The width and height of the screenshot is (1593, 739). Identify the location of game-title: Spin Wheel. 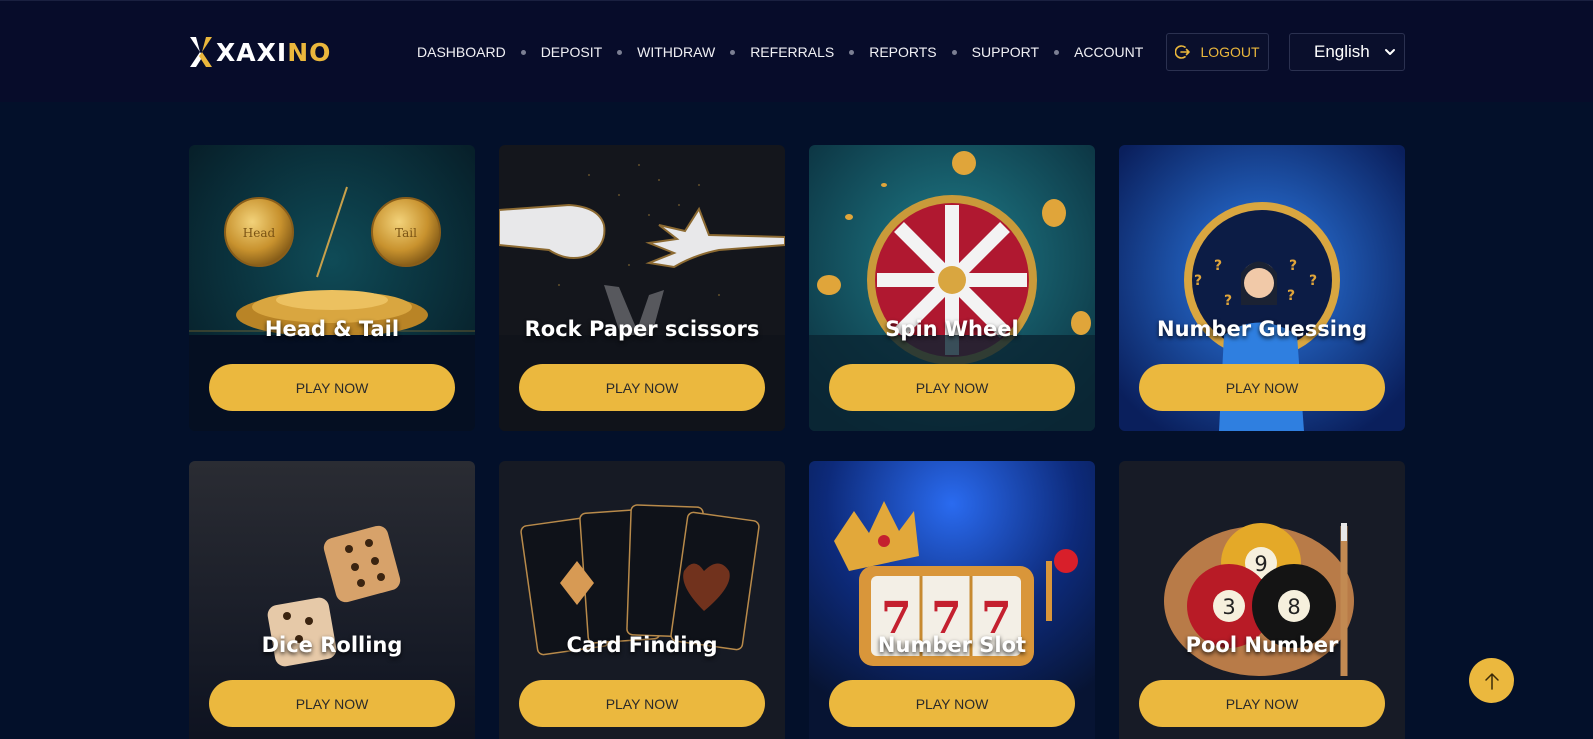
(952, 329).